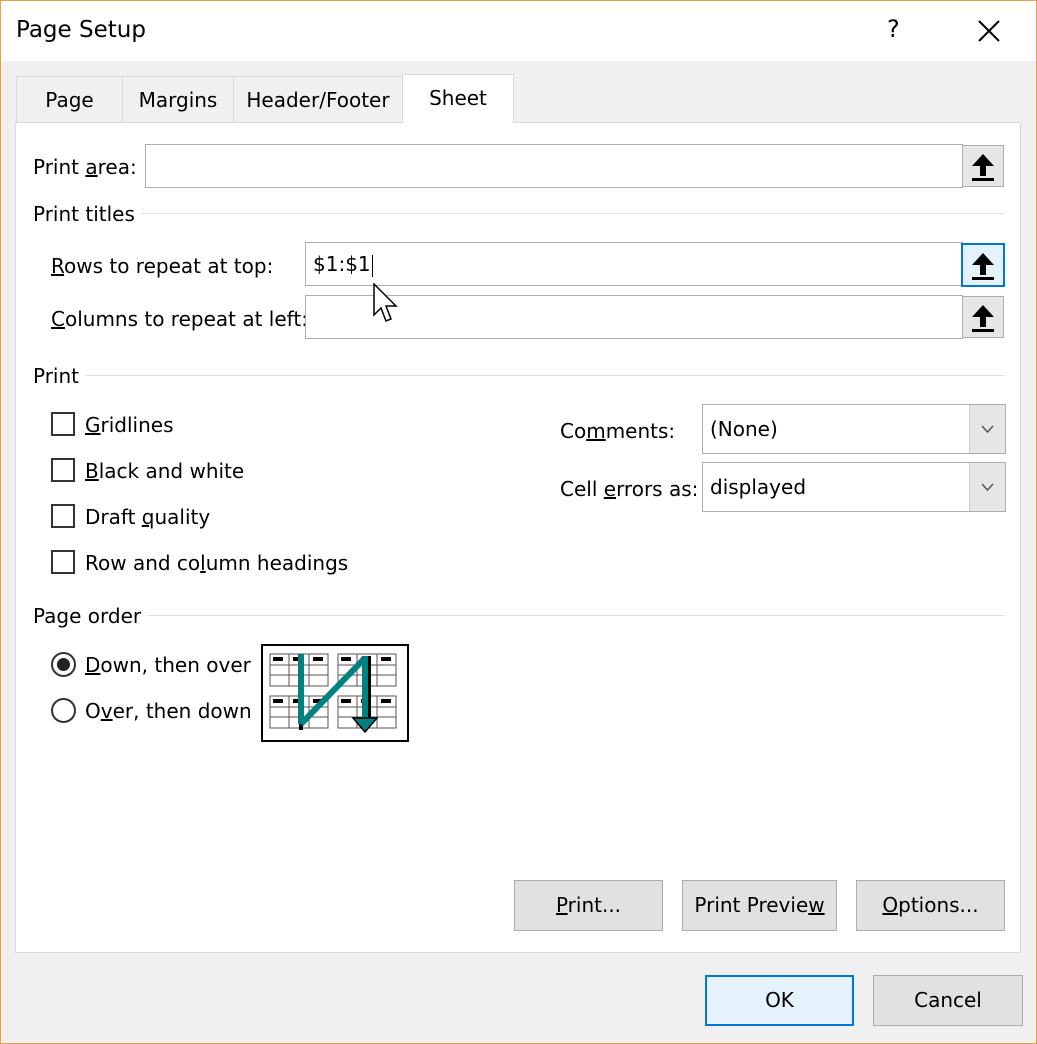  What do you see at coordinates (81, 30) in the screenshot?
I see `dialog-title: Page Setup` at bounding box center [81, 30].